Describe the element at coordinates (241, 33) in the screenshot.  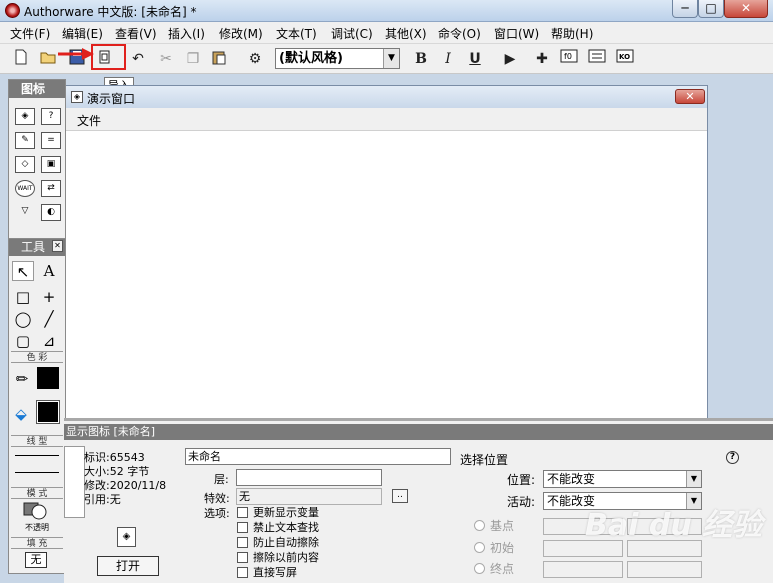
I see `menu-modify: 修改(M)` at that location.